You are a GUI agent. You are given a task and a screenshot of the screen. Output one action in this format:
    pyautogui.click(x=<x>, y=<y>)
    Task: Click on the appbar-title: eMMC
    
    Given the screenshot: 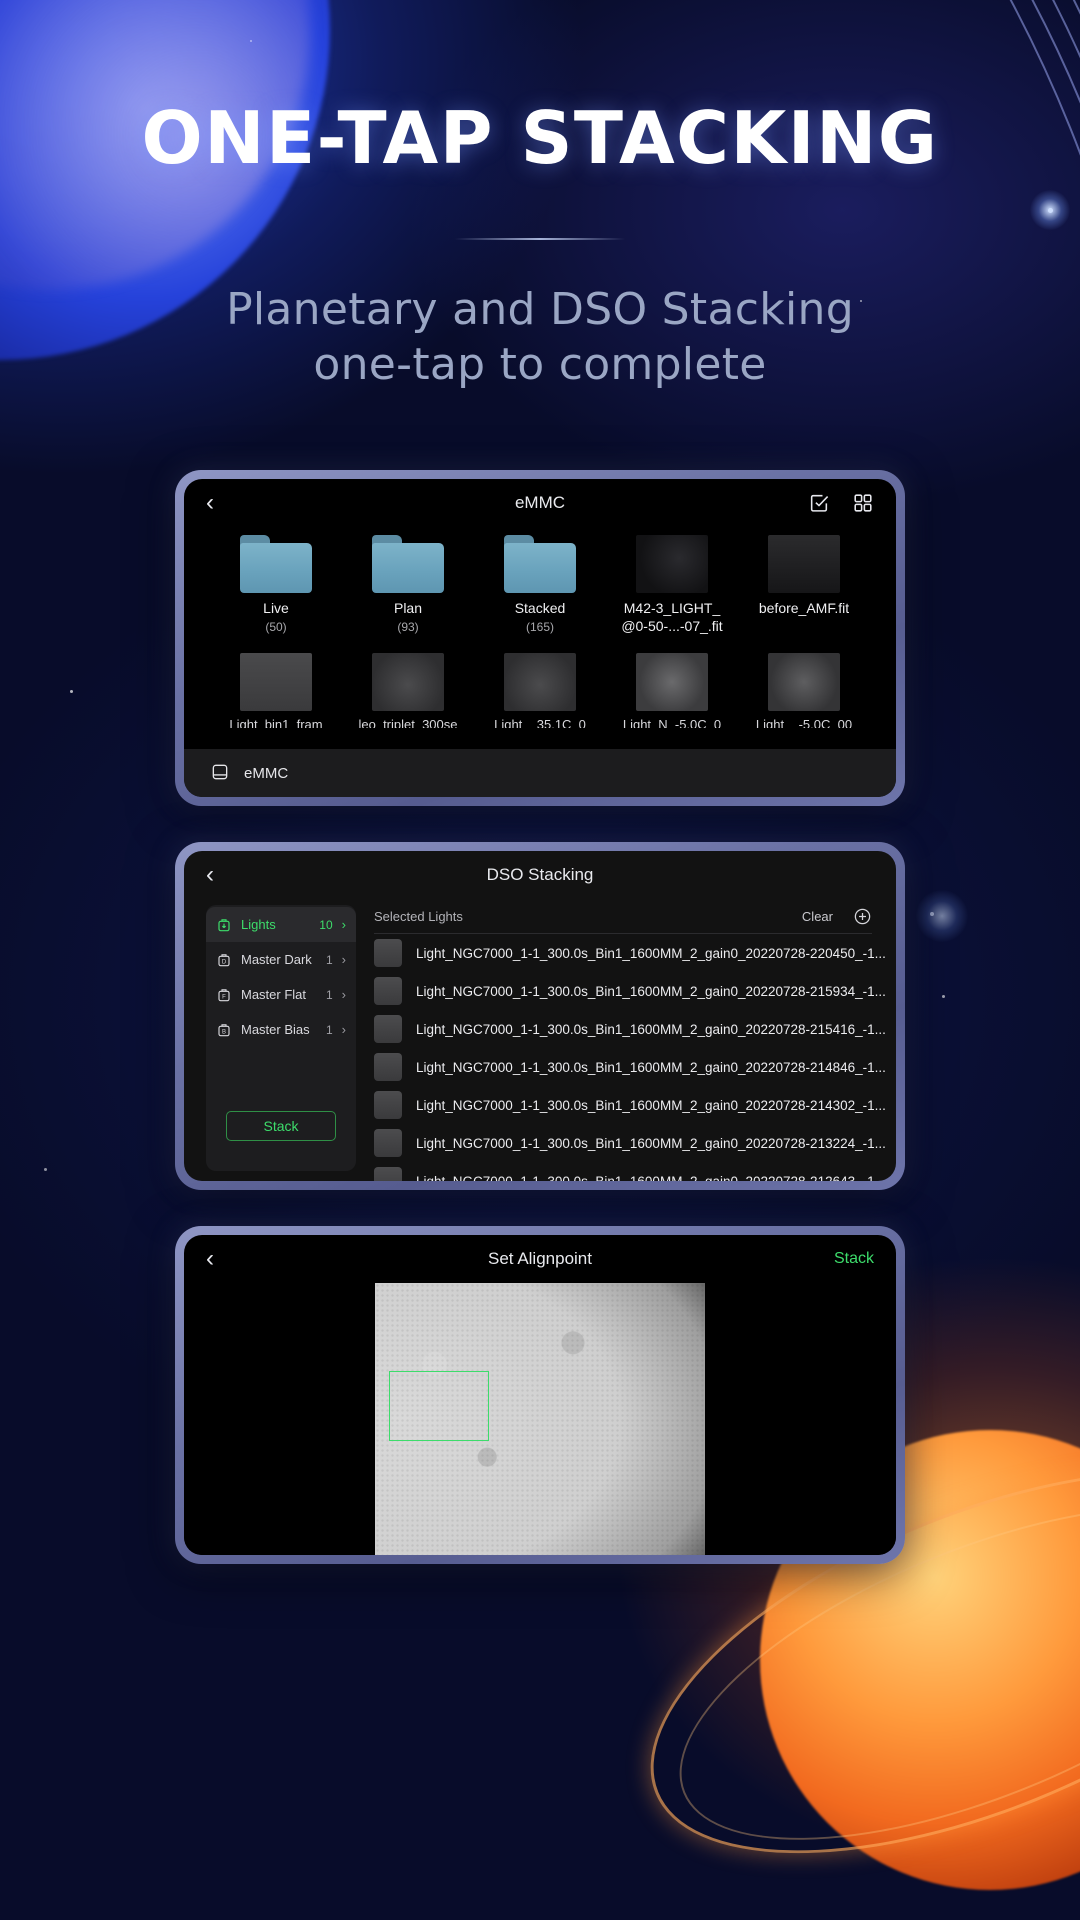 What is the action you would take?
    pyautogui.click(x=540, y=502)
    